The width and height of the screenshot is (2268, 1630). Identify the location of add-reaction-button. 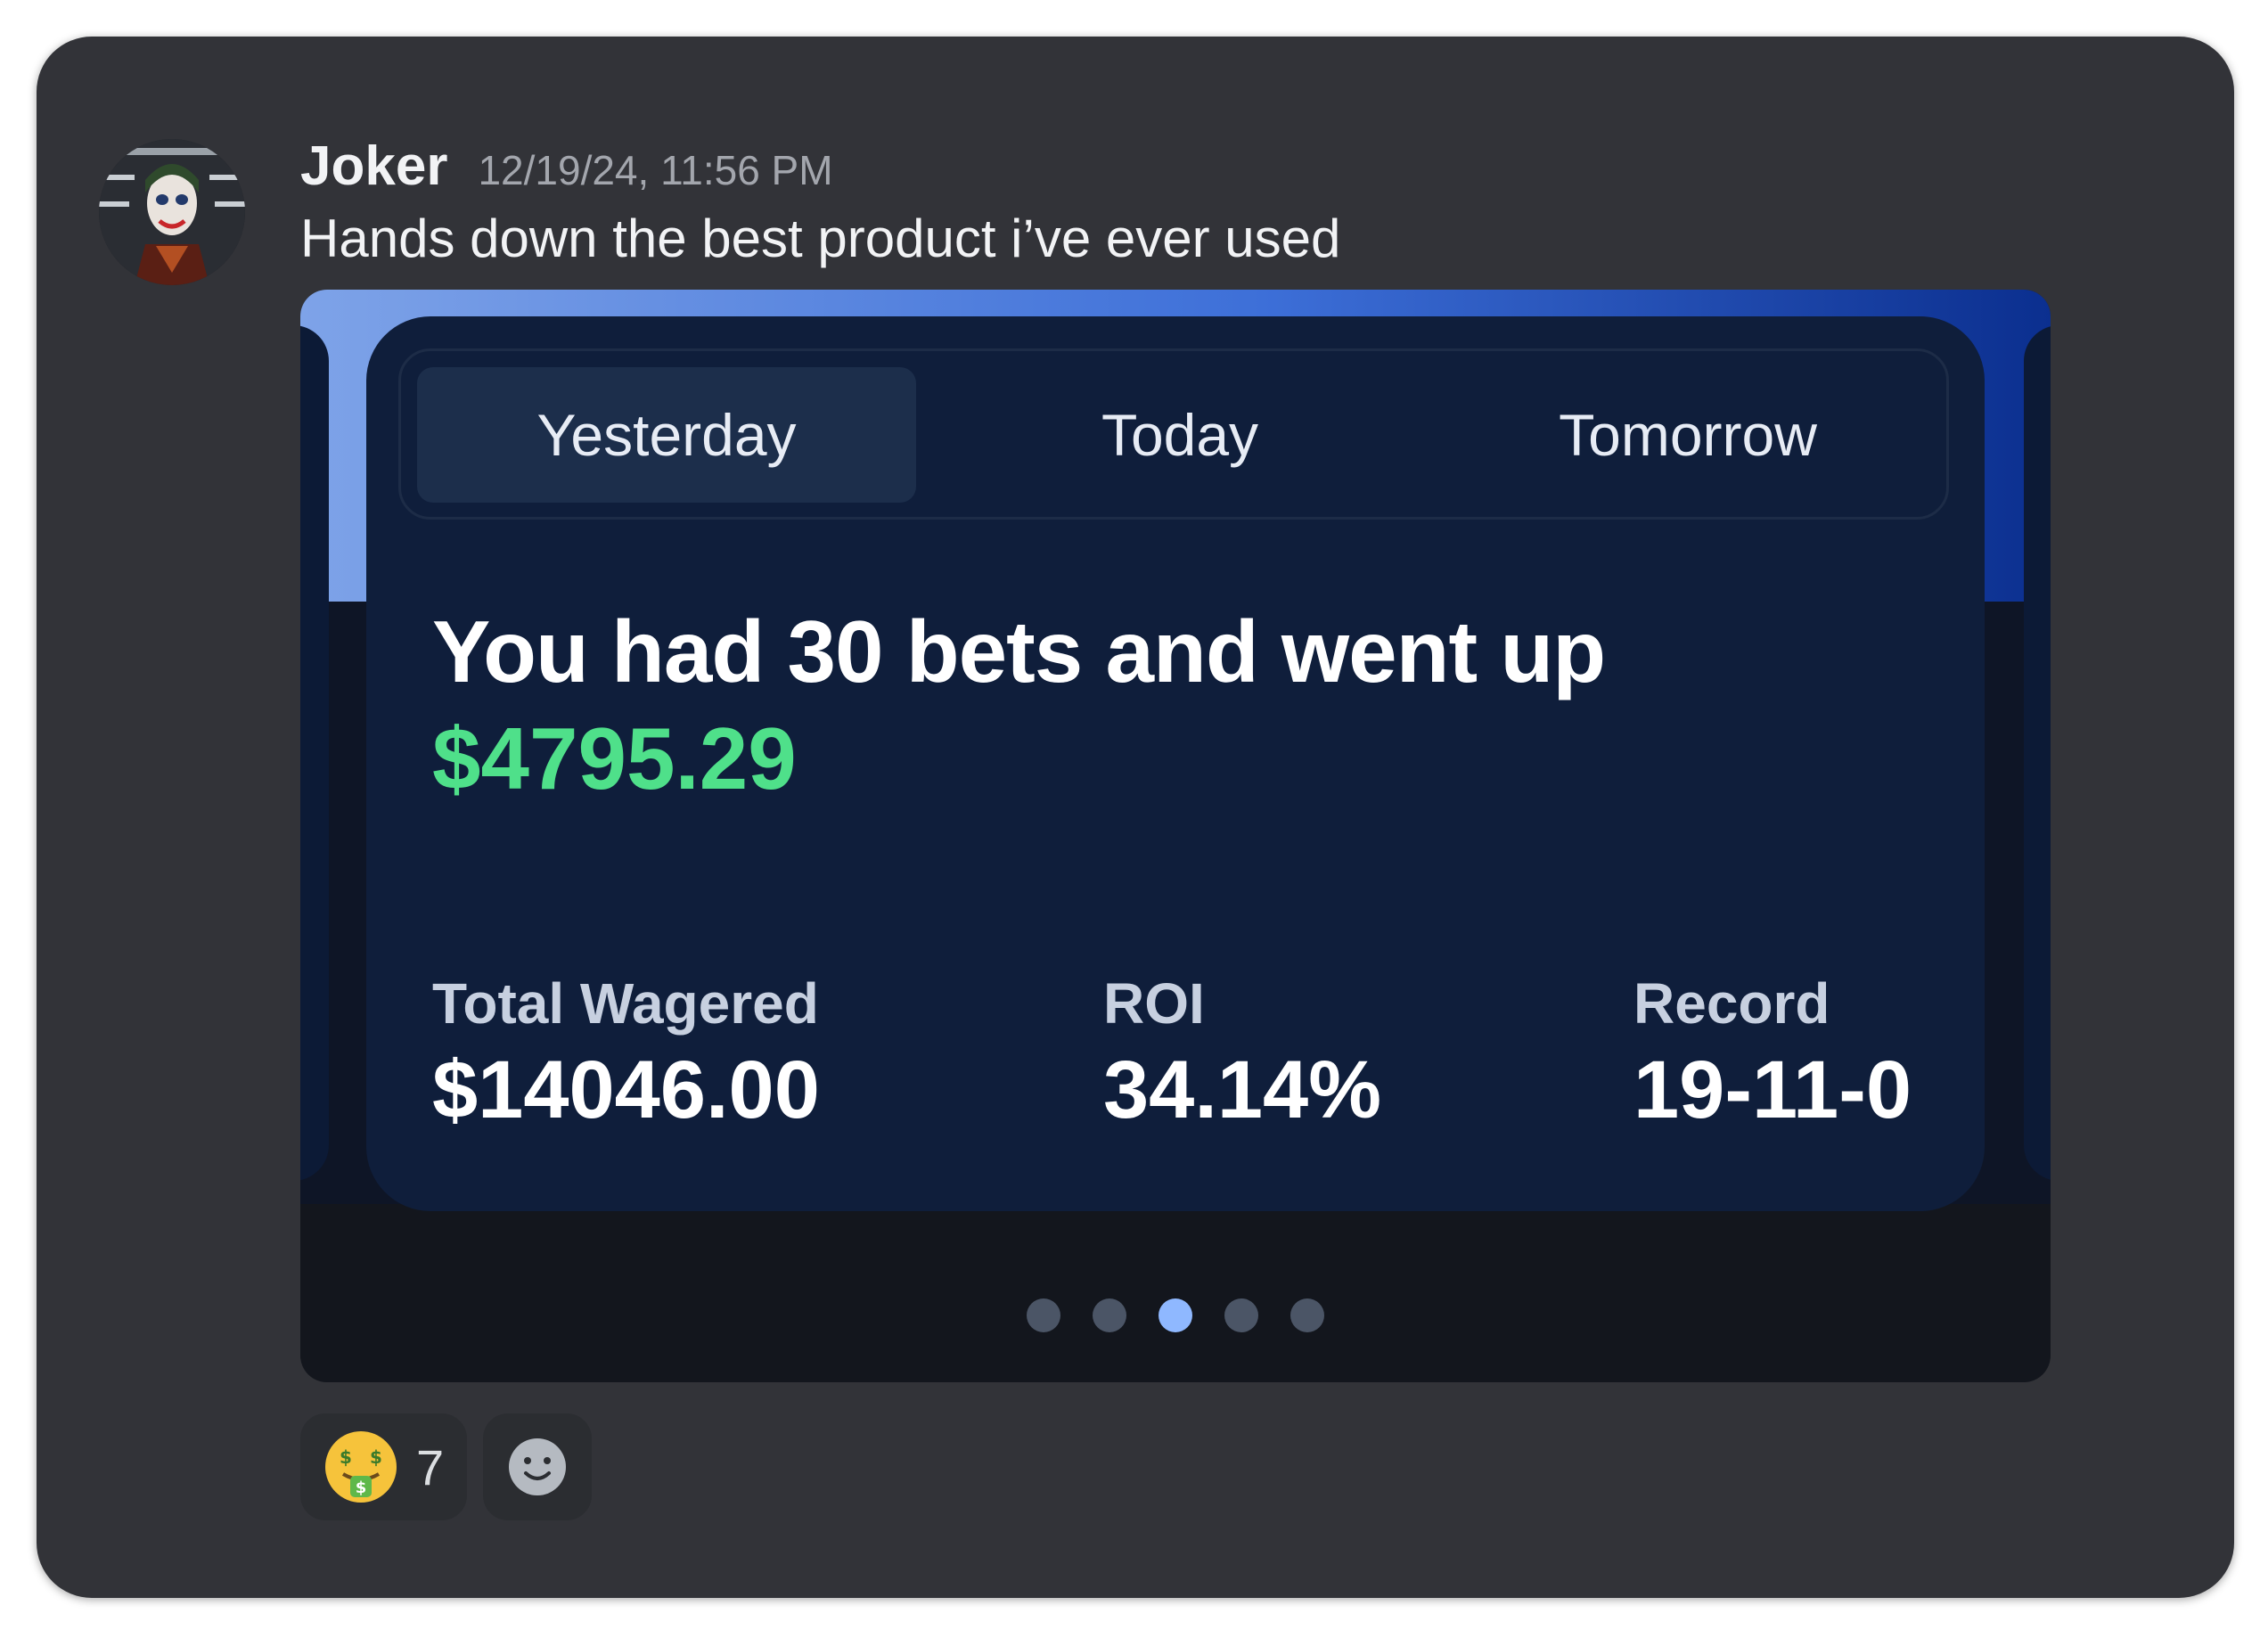
(538, 1466).